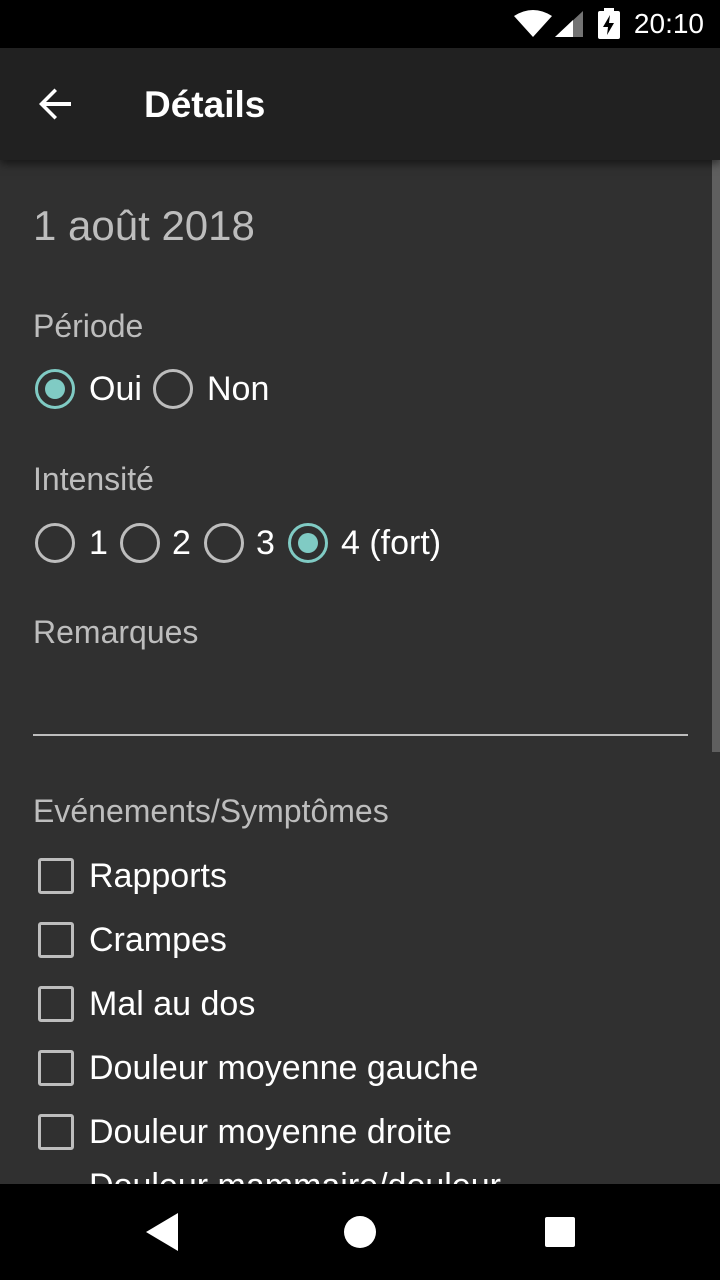 The image size is (720, 1280). I want to click on back-button, so click(56, 104).